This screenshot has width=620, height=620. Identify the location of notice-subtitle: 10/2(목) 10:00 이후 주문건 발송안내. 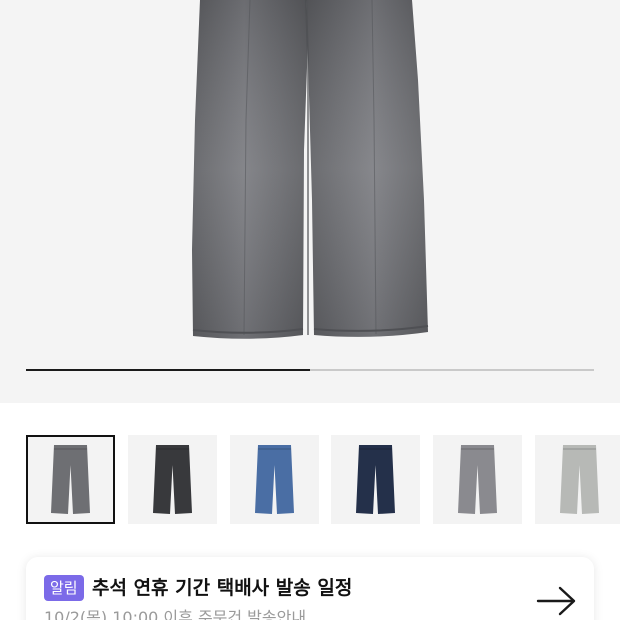
(175, 614).